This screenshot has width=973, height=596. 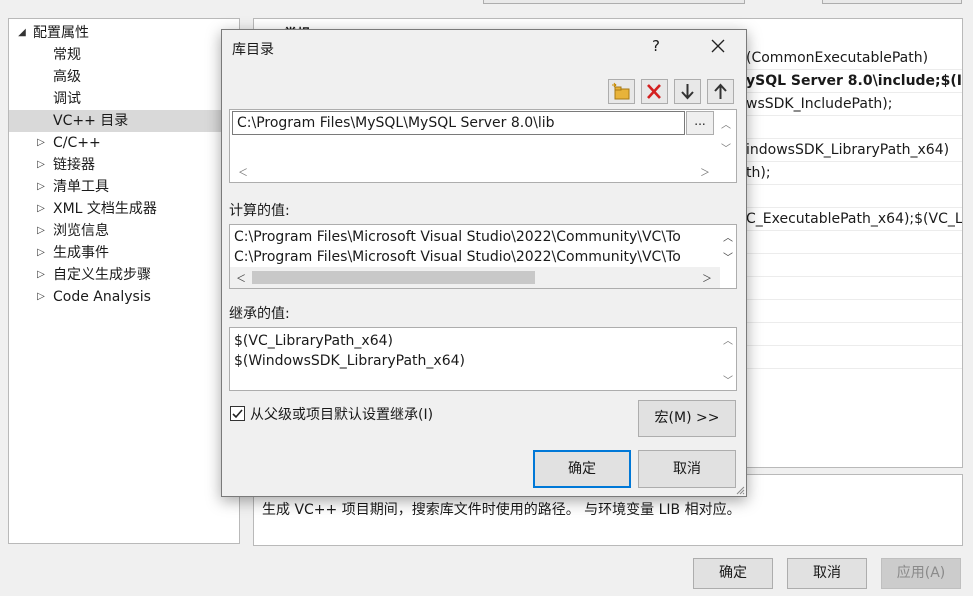 I want to click on tree-item-label: 清单工具, so click(x=81, y=187).